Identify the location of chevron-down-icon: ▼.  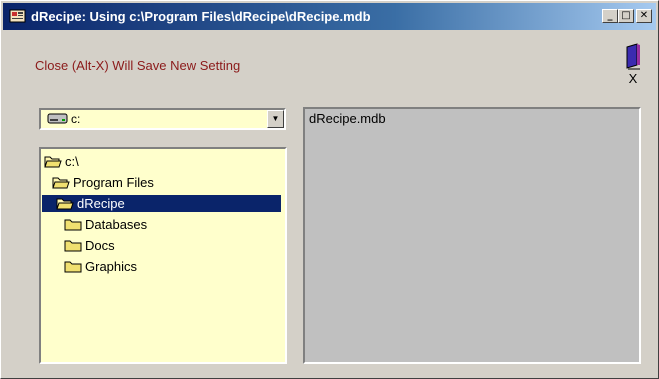
(275, 119).